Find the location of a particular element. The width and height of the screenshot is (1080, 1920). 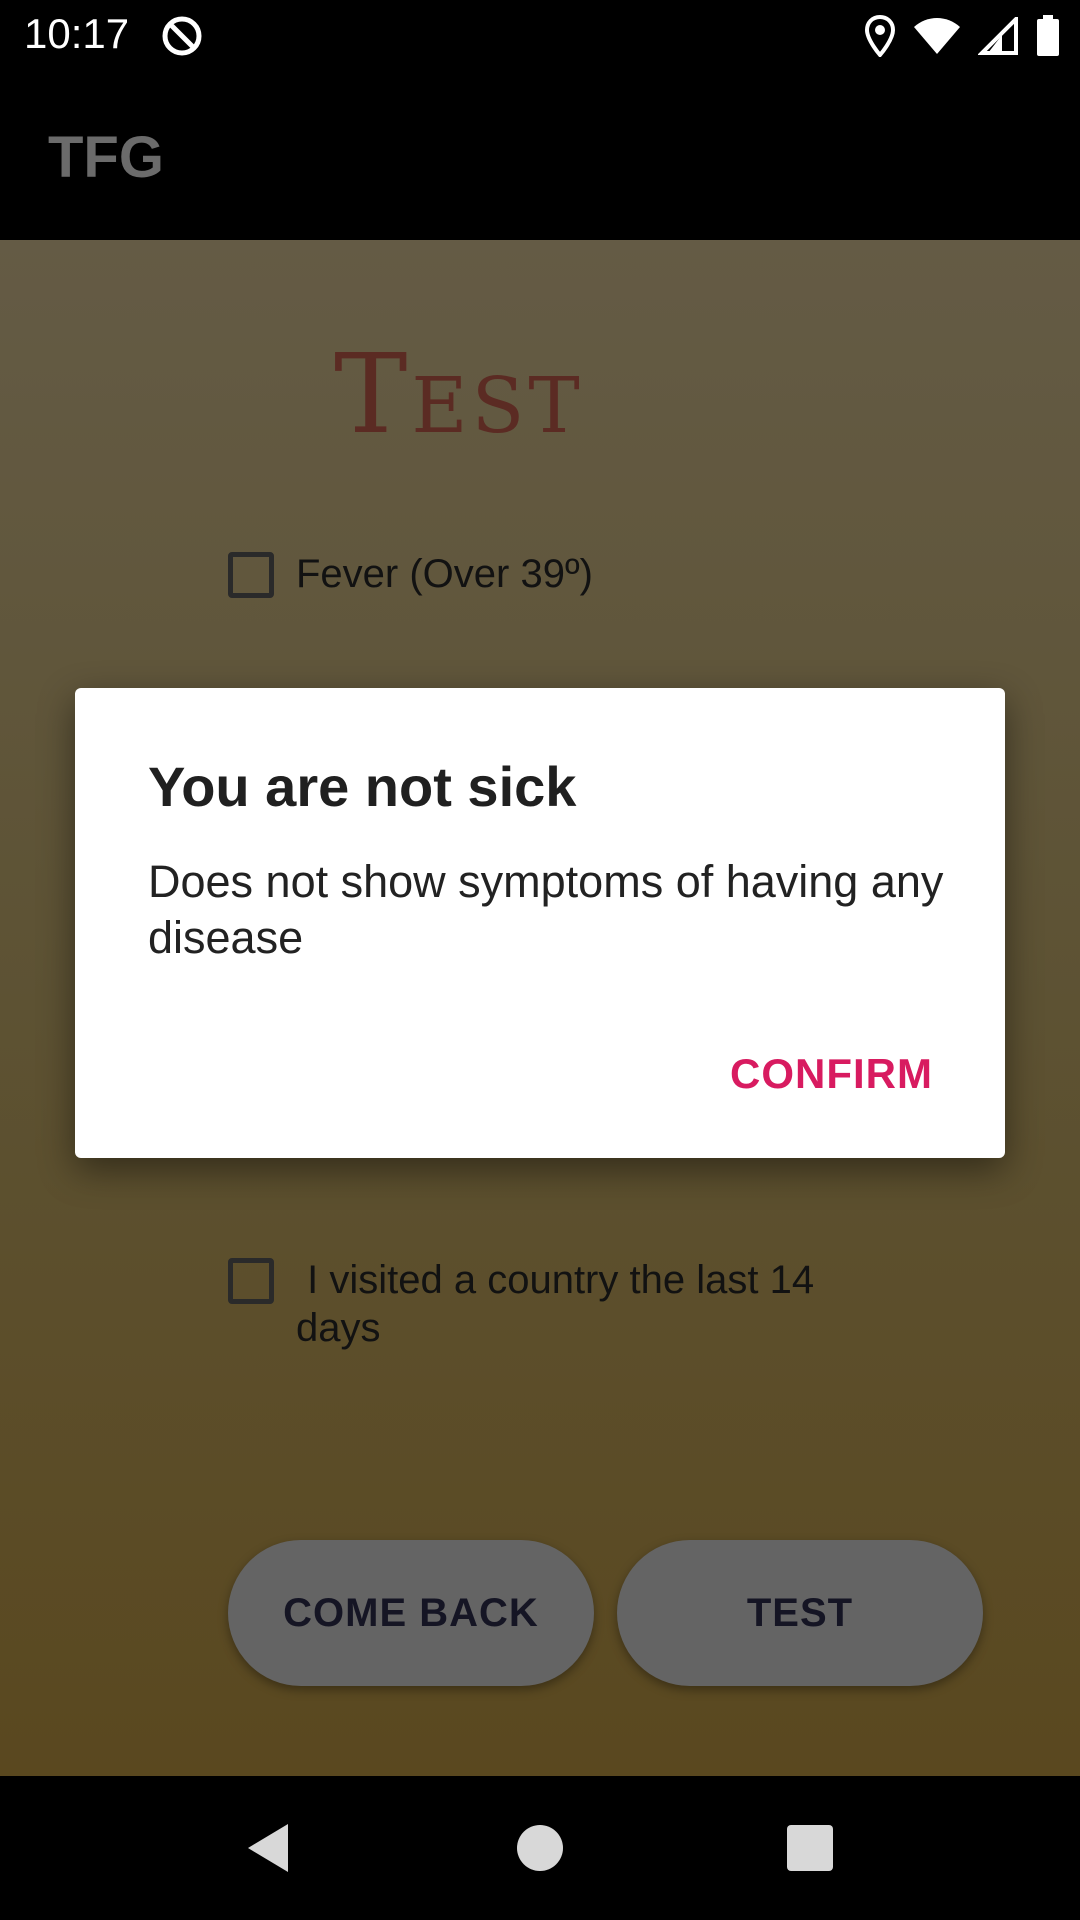

status-bar: 10:17 is located at coordinates (540, 36).